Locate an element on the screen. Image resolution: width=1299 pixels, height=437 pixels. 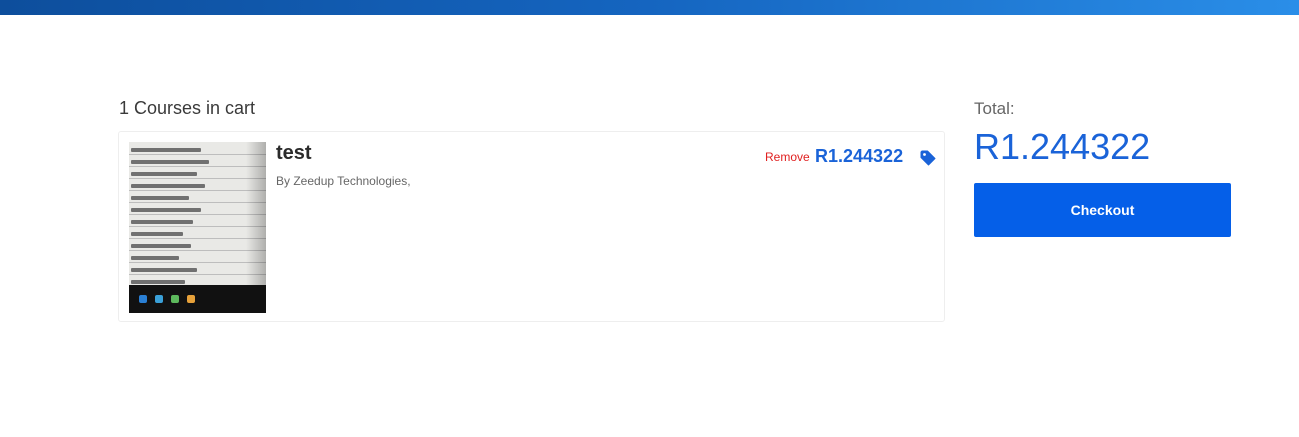
total-price: R1.244322 is located at coordinates (1062, 146).